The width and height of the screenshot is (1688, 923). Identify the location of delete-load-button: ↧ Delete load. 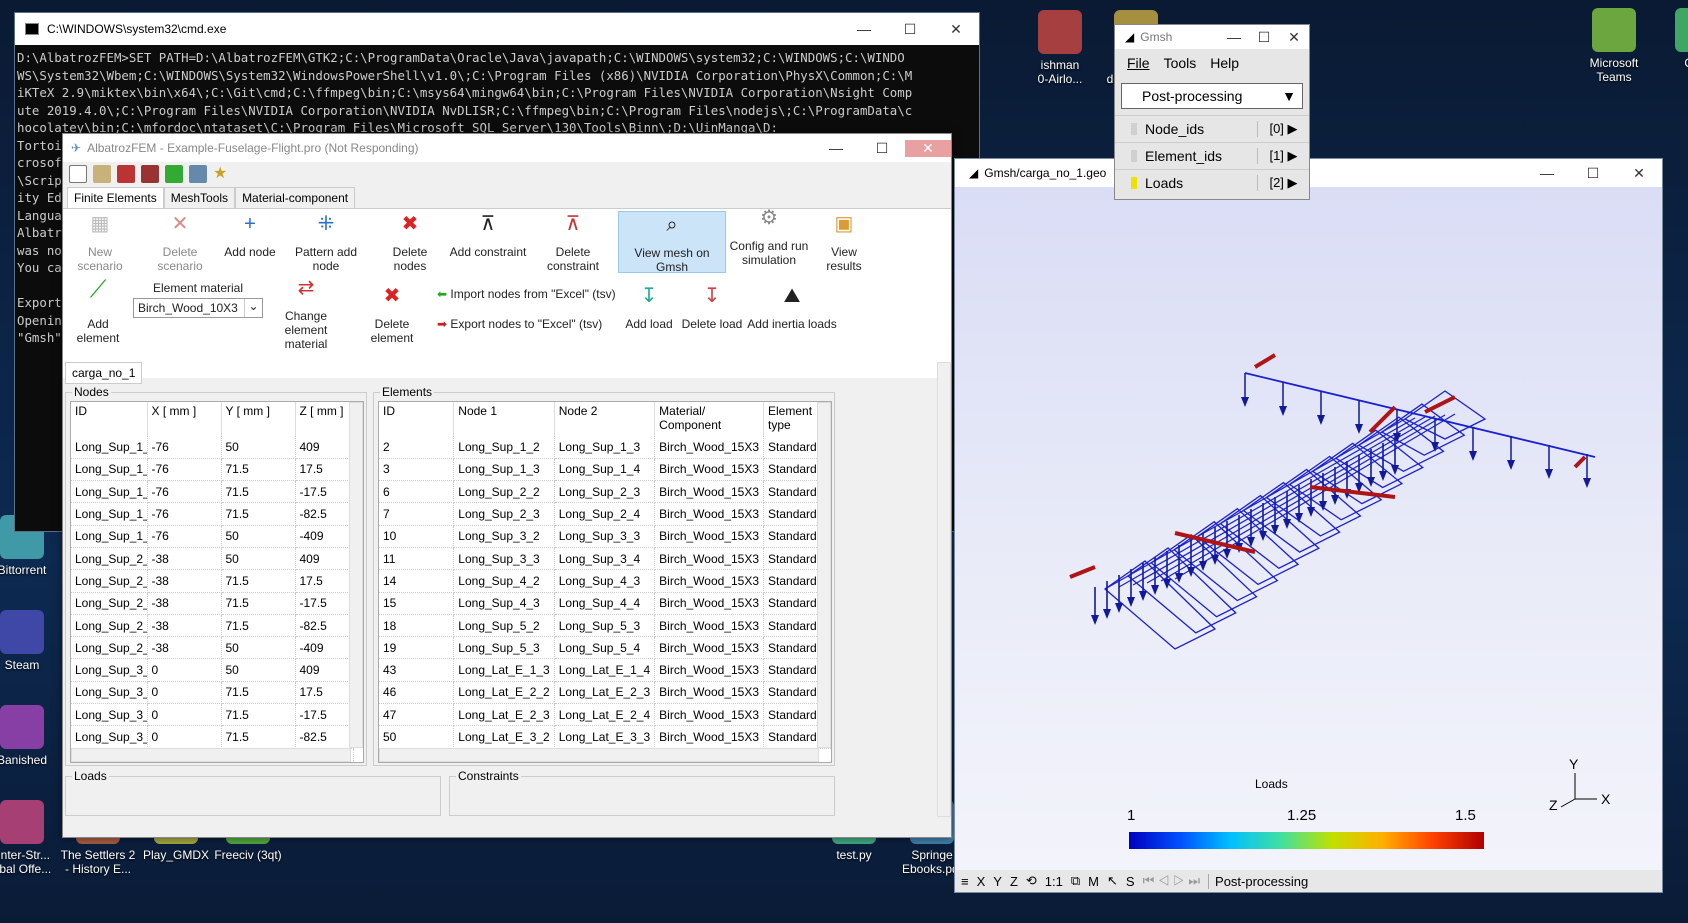
(712, 308).